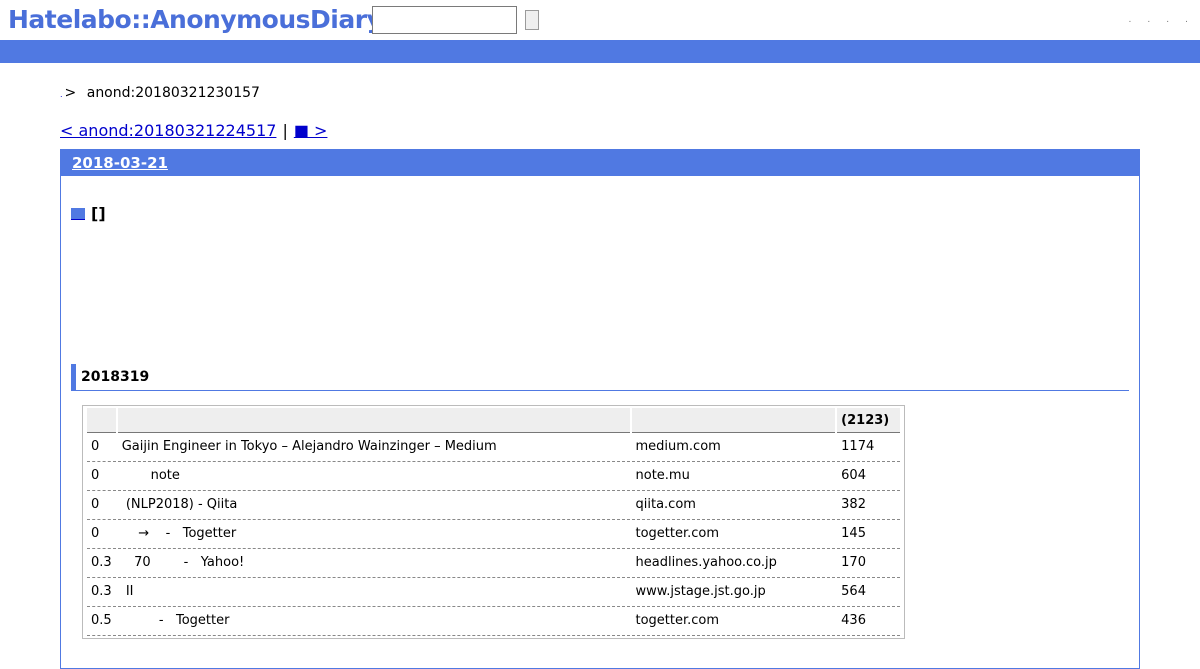 The width and height of the screenshot is (1200, 669). I want to click on table-cell-title: (NLP2018) - Qiita, so click(373, 505).